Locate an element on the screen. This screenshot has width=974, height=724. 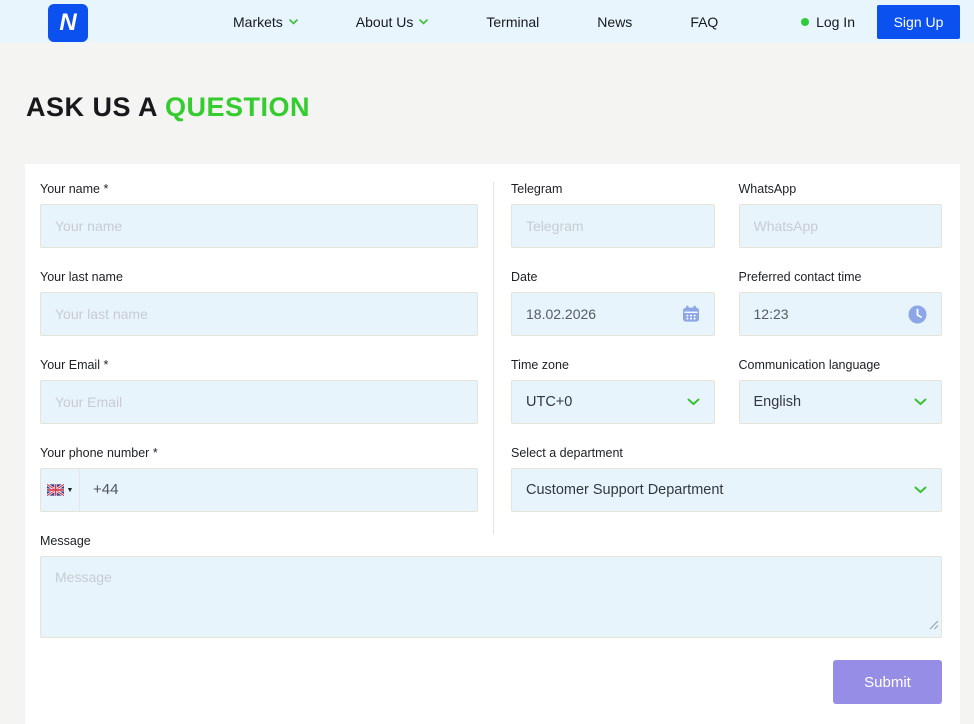
email-input-box is located at coordinates (259, 402).